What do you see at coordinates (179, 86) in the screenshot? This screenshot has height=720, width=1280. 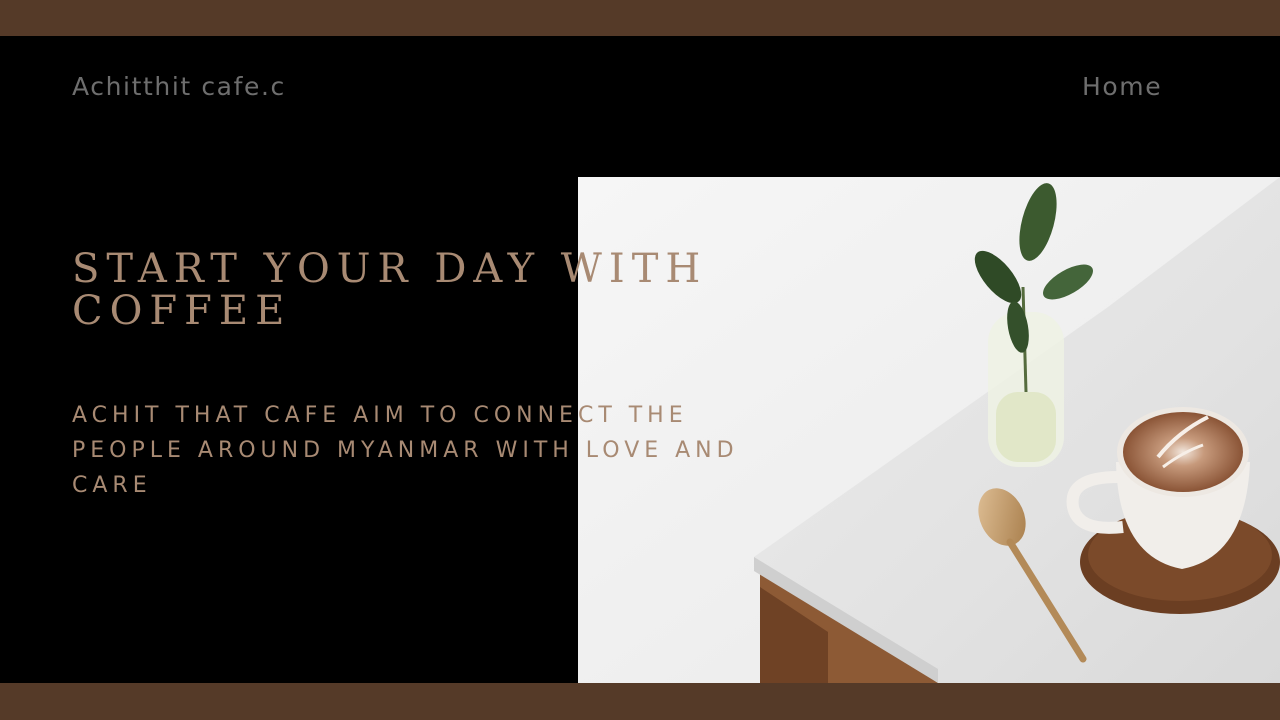 I see `brand-logo-text: Achitthit cafe.c` at bounding box center [179, 86].